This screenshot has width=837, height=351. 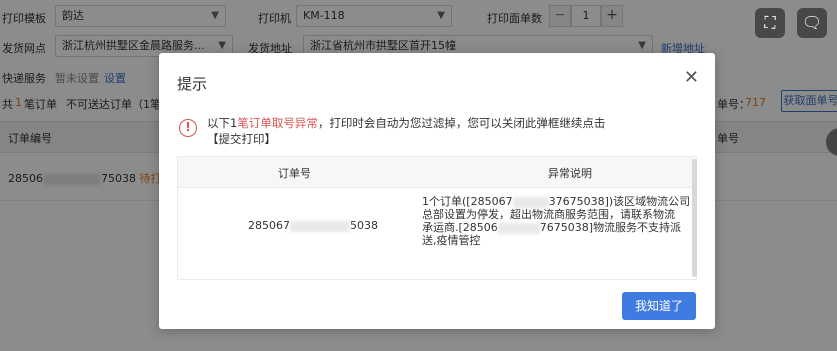 I want to click on warning-icon: !, so click(x=188, y=128).